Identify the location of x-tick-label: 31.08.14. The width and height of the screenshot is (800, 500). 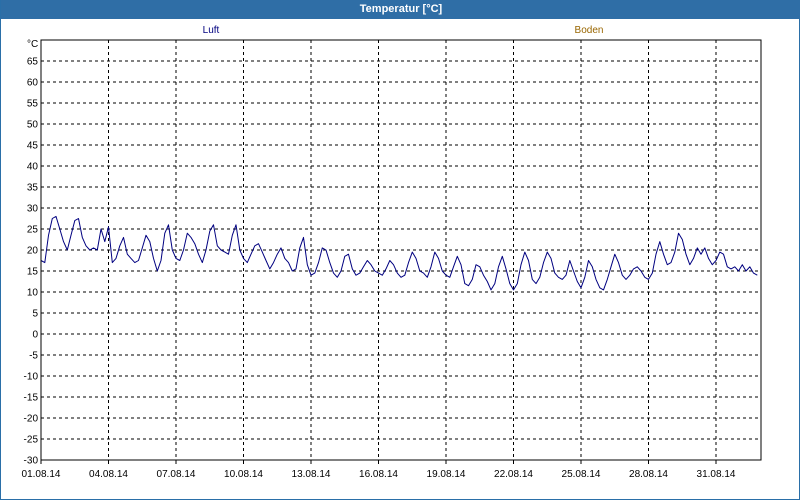
(716, 474).